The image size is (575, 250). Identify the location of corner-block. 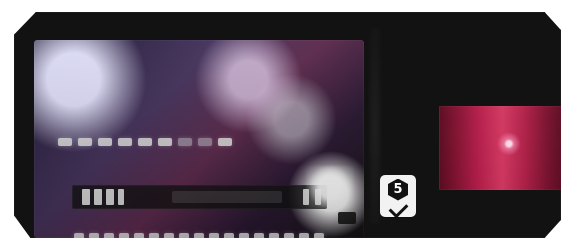
(347, 218).